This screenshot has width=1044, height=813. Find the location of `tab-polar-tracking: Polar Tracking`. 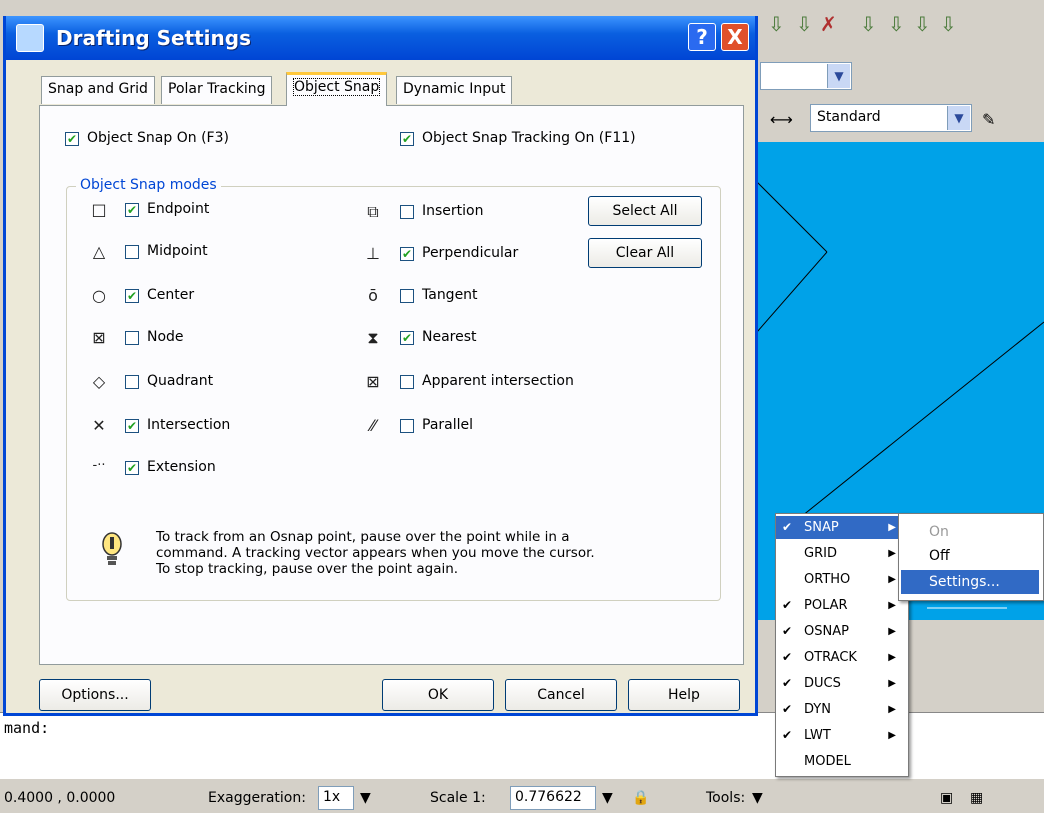

tab-polar-tracking: Polar Tracking is located at coordinates (217, 90).